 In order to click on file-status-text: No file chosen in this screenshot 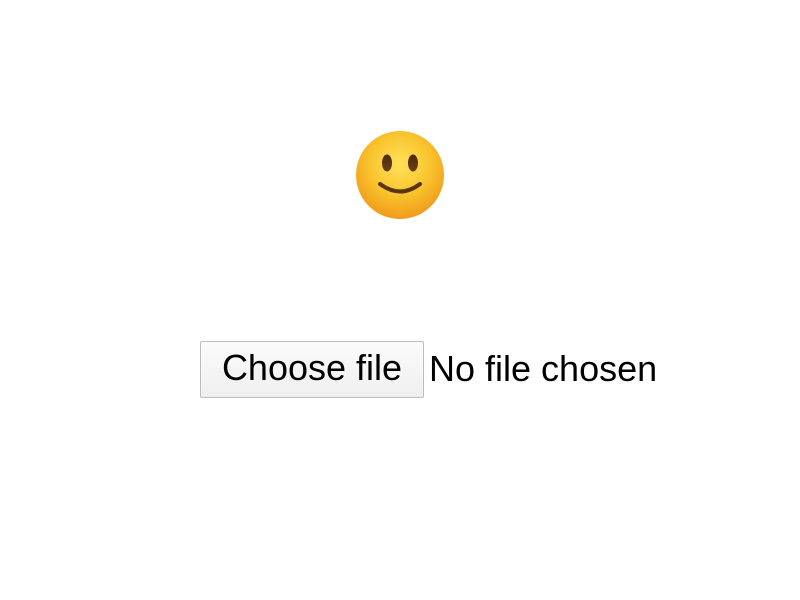, I will do `click(543, 368)`.